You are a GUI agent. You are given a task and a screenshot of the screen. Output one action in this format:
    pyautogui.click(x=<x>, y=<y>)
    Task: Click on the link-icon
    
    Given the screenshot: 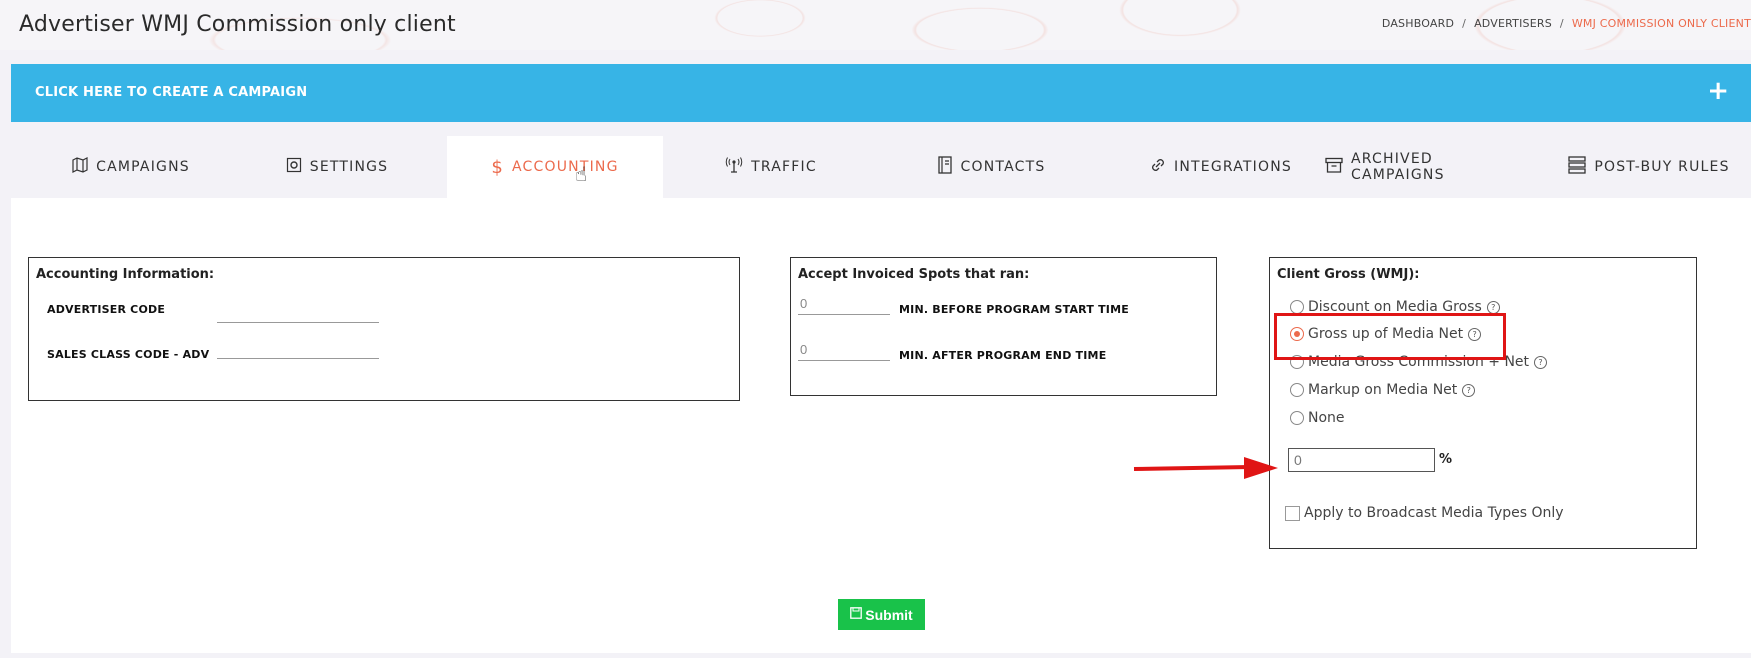 What is the action you would take?
    pyautogui.click(x=1158, y=167)
    